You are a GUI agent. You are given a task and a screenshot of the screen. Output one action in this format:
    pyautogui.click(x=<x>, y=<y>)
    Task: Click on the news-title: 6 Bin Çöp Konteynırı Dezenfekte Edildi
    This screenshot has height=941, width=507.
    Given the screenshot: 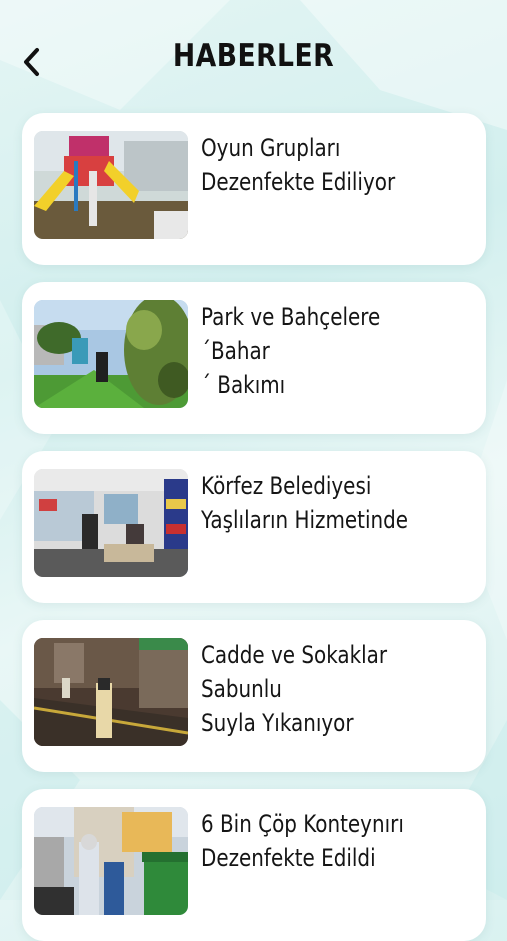 What is the action you would take?
    pyautogui.click(x=302, y=841)
    